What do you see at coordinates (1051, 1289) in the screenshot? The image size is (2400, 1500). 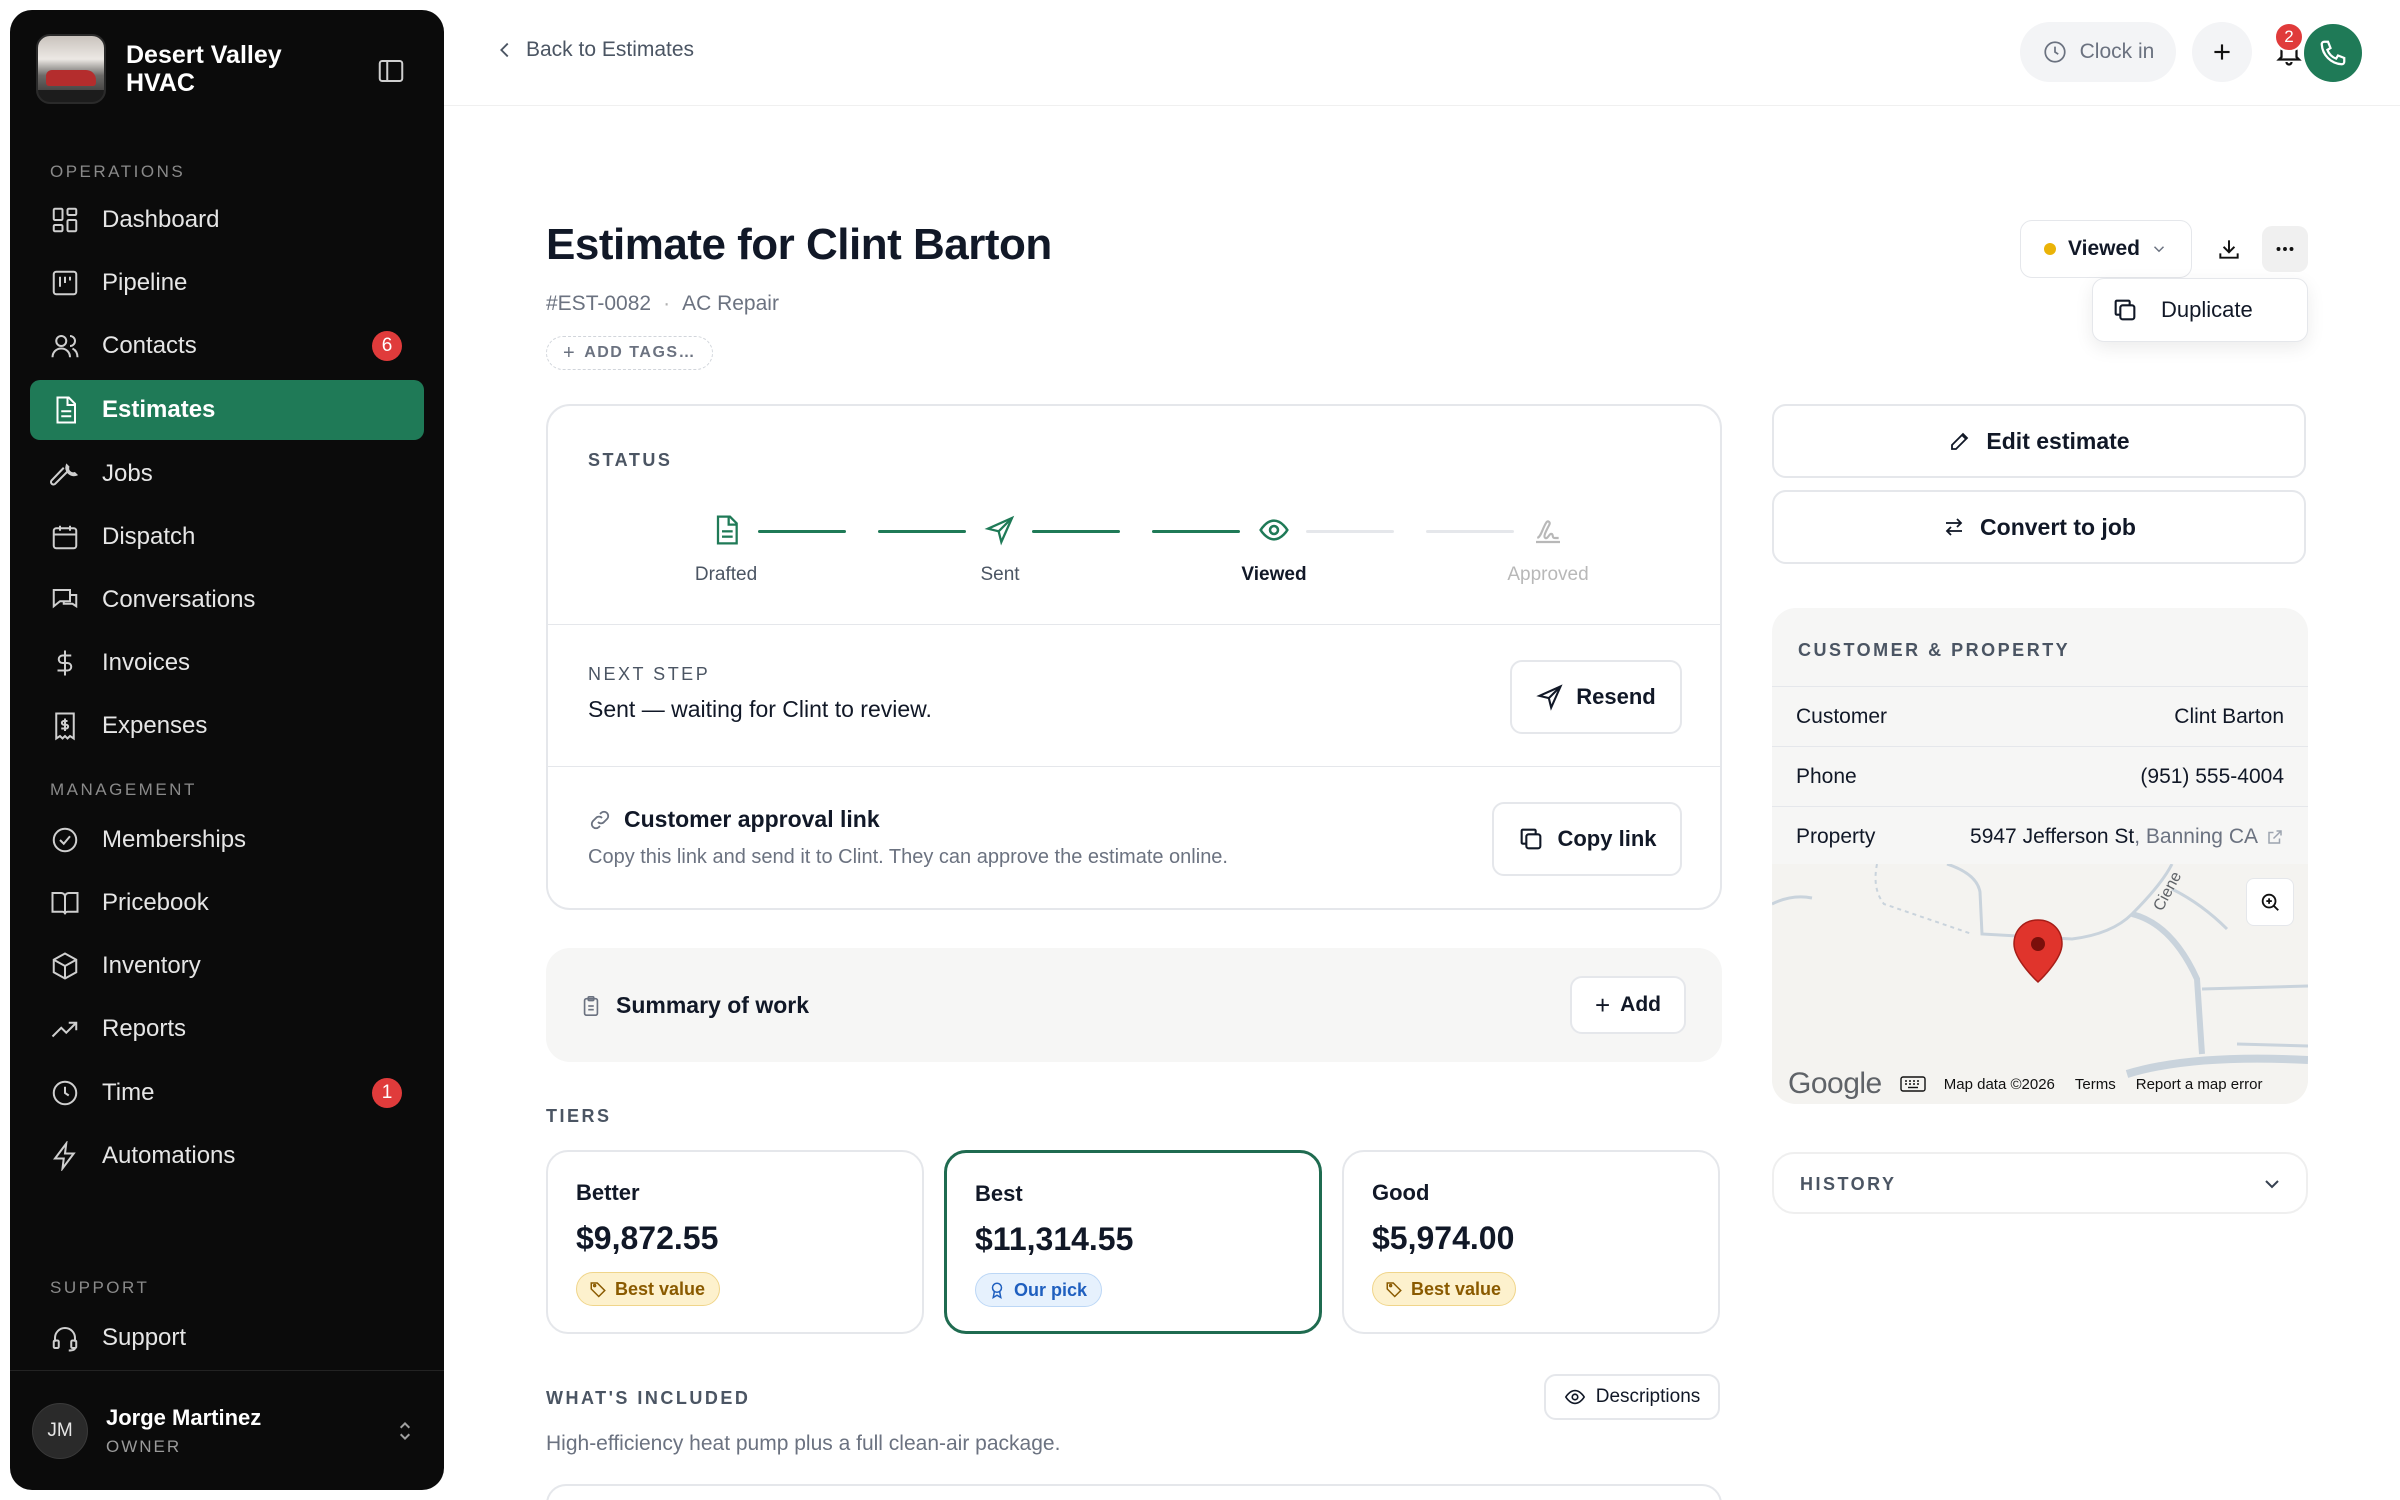 I see `tier-badge-label: Our pick` at bounding box center [1051, 1289].